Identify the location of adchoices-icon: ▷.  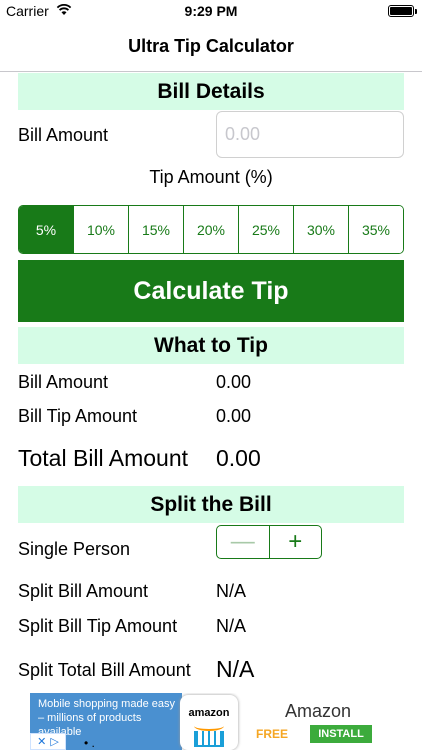
(54, 742).